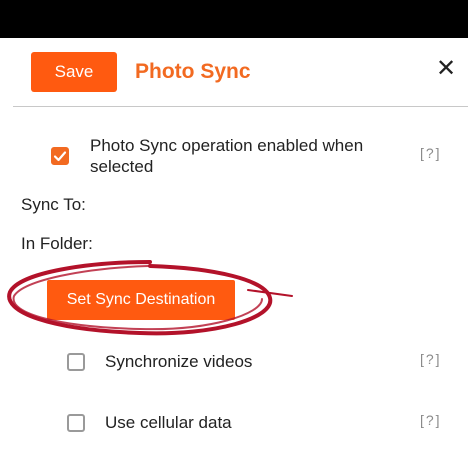 This screenshot has height=472, width=468. What do you see at coordinates (227, 145) in the screenshot?
I see `sync-enabled-label-line1: Photo Sync operation enabled when` at bounding box center [227, 145].